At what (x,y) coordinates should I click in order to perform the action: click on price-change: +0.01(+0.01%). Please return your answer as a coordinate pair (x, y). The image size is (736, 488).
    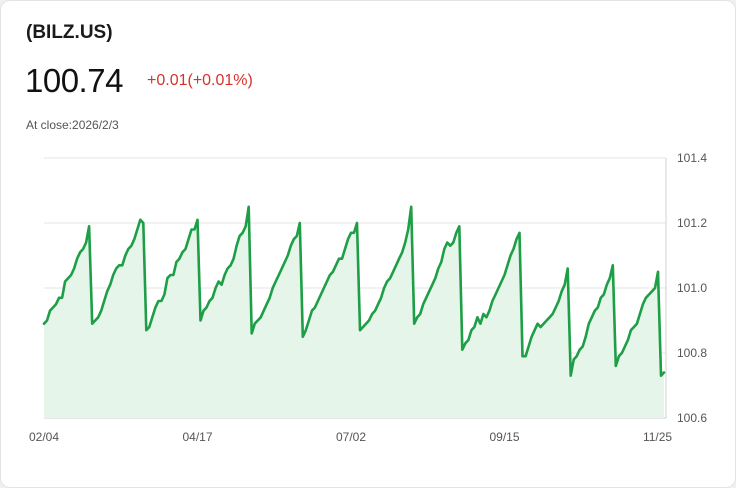
    Looking at the image, I should click on (200, 80).